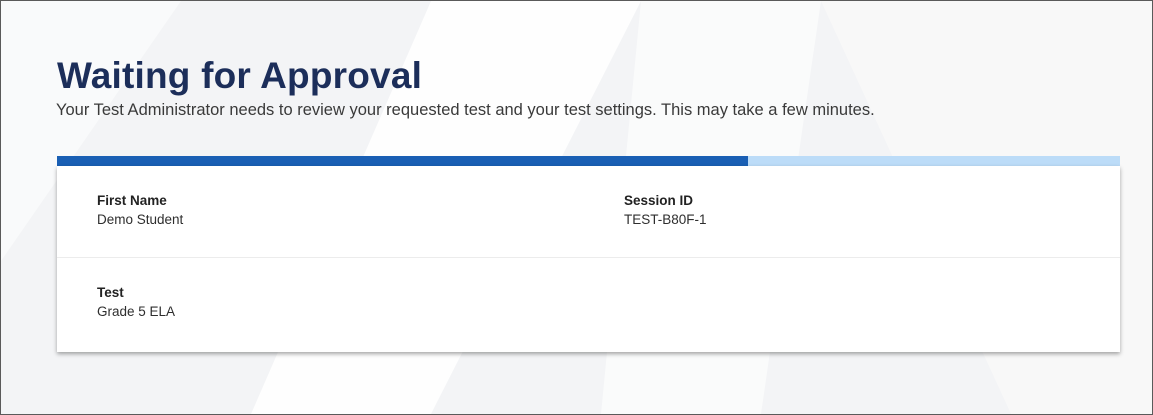 The height and width of the screenshot is (415, 1153). Describe the element at coordinates (665, 210) in the screenshot. I see `session-id-field: Session ID TEST-B80F-1` at that location.